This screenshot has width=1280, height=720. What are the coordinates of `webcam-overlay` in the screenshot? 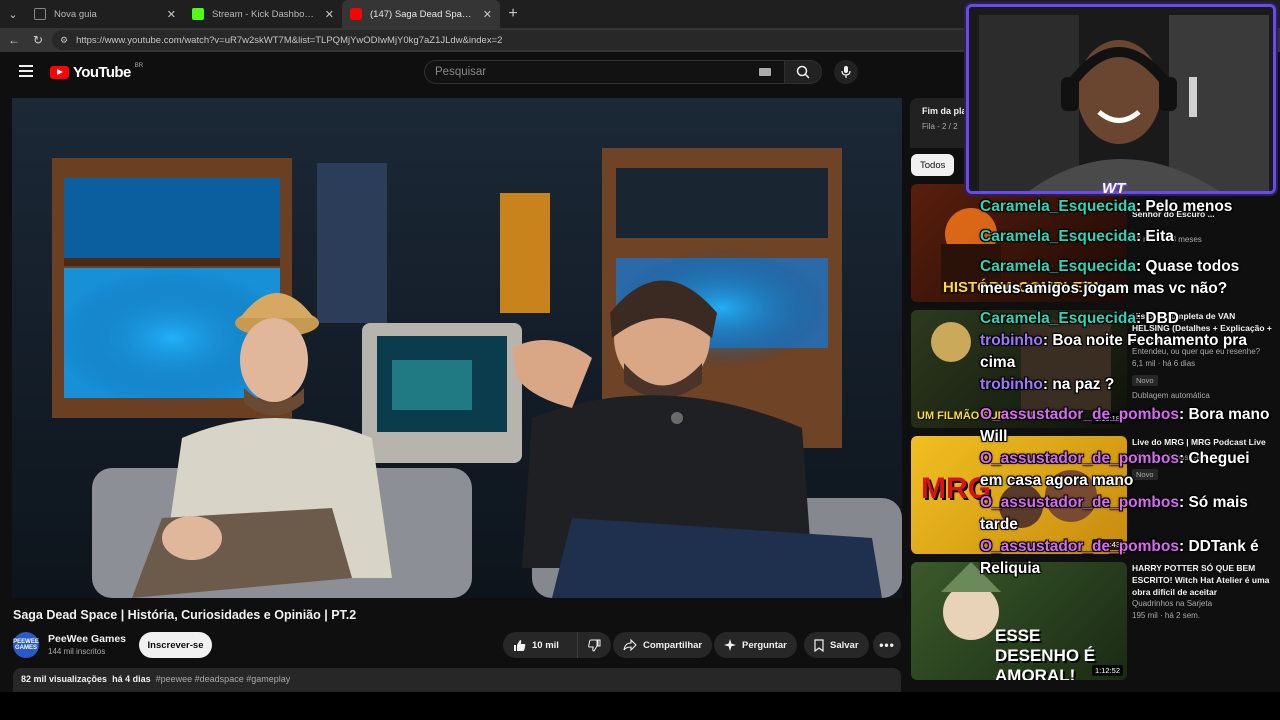 It's located at (1121, 99).